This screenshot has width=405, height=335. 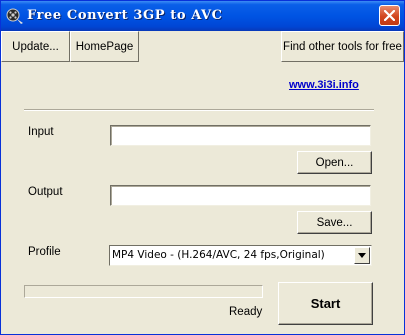 I want to click on progress-bar, so click(x=143, y=291).